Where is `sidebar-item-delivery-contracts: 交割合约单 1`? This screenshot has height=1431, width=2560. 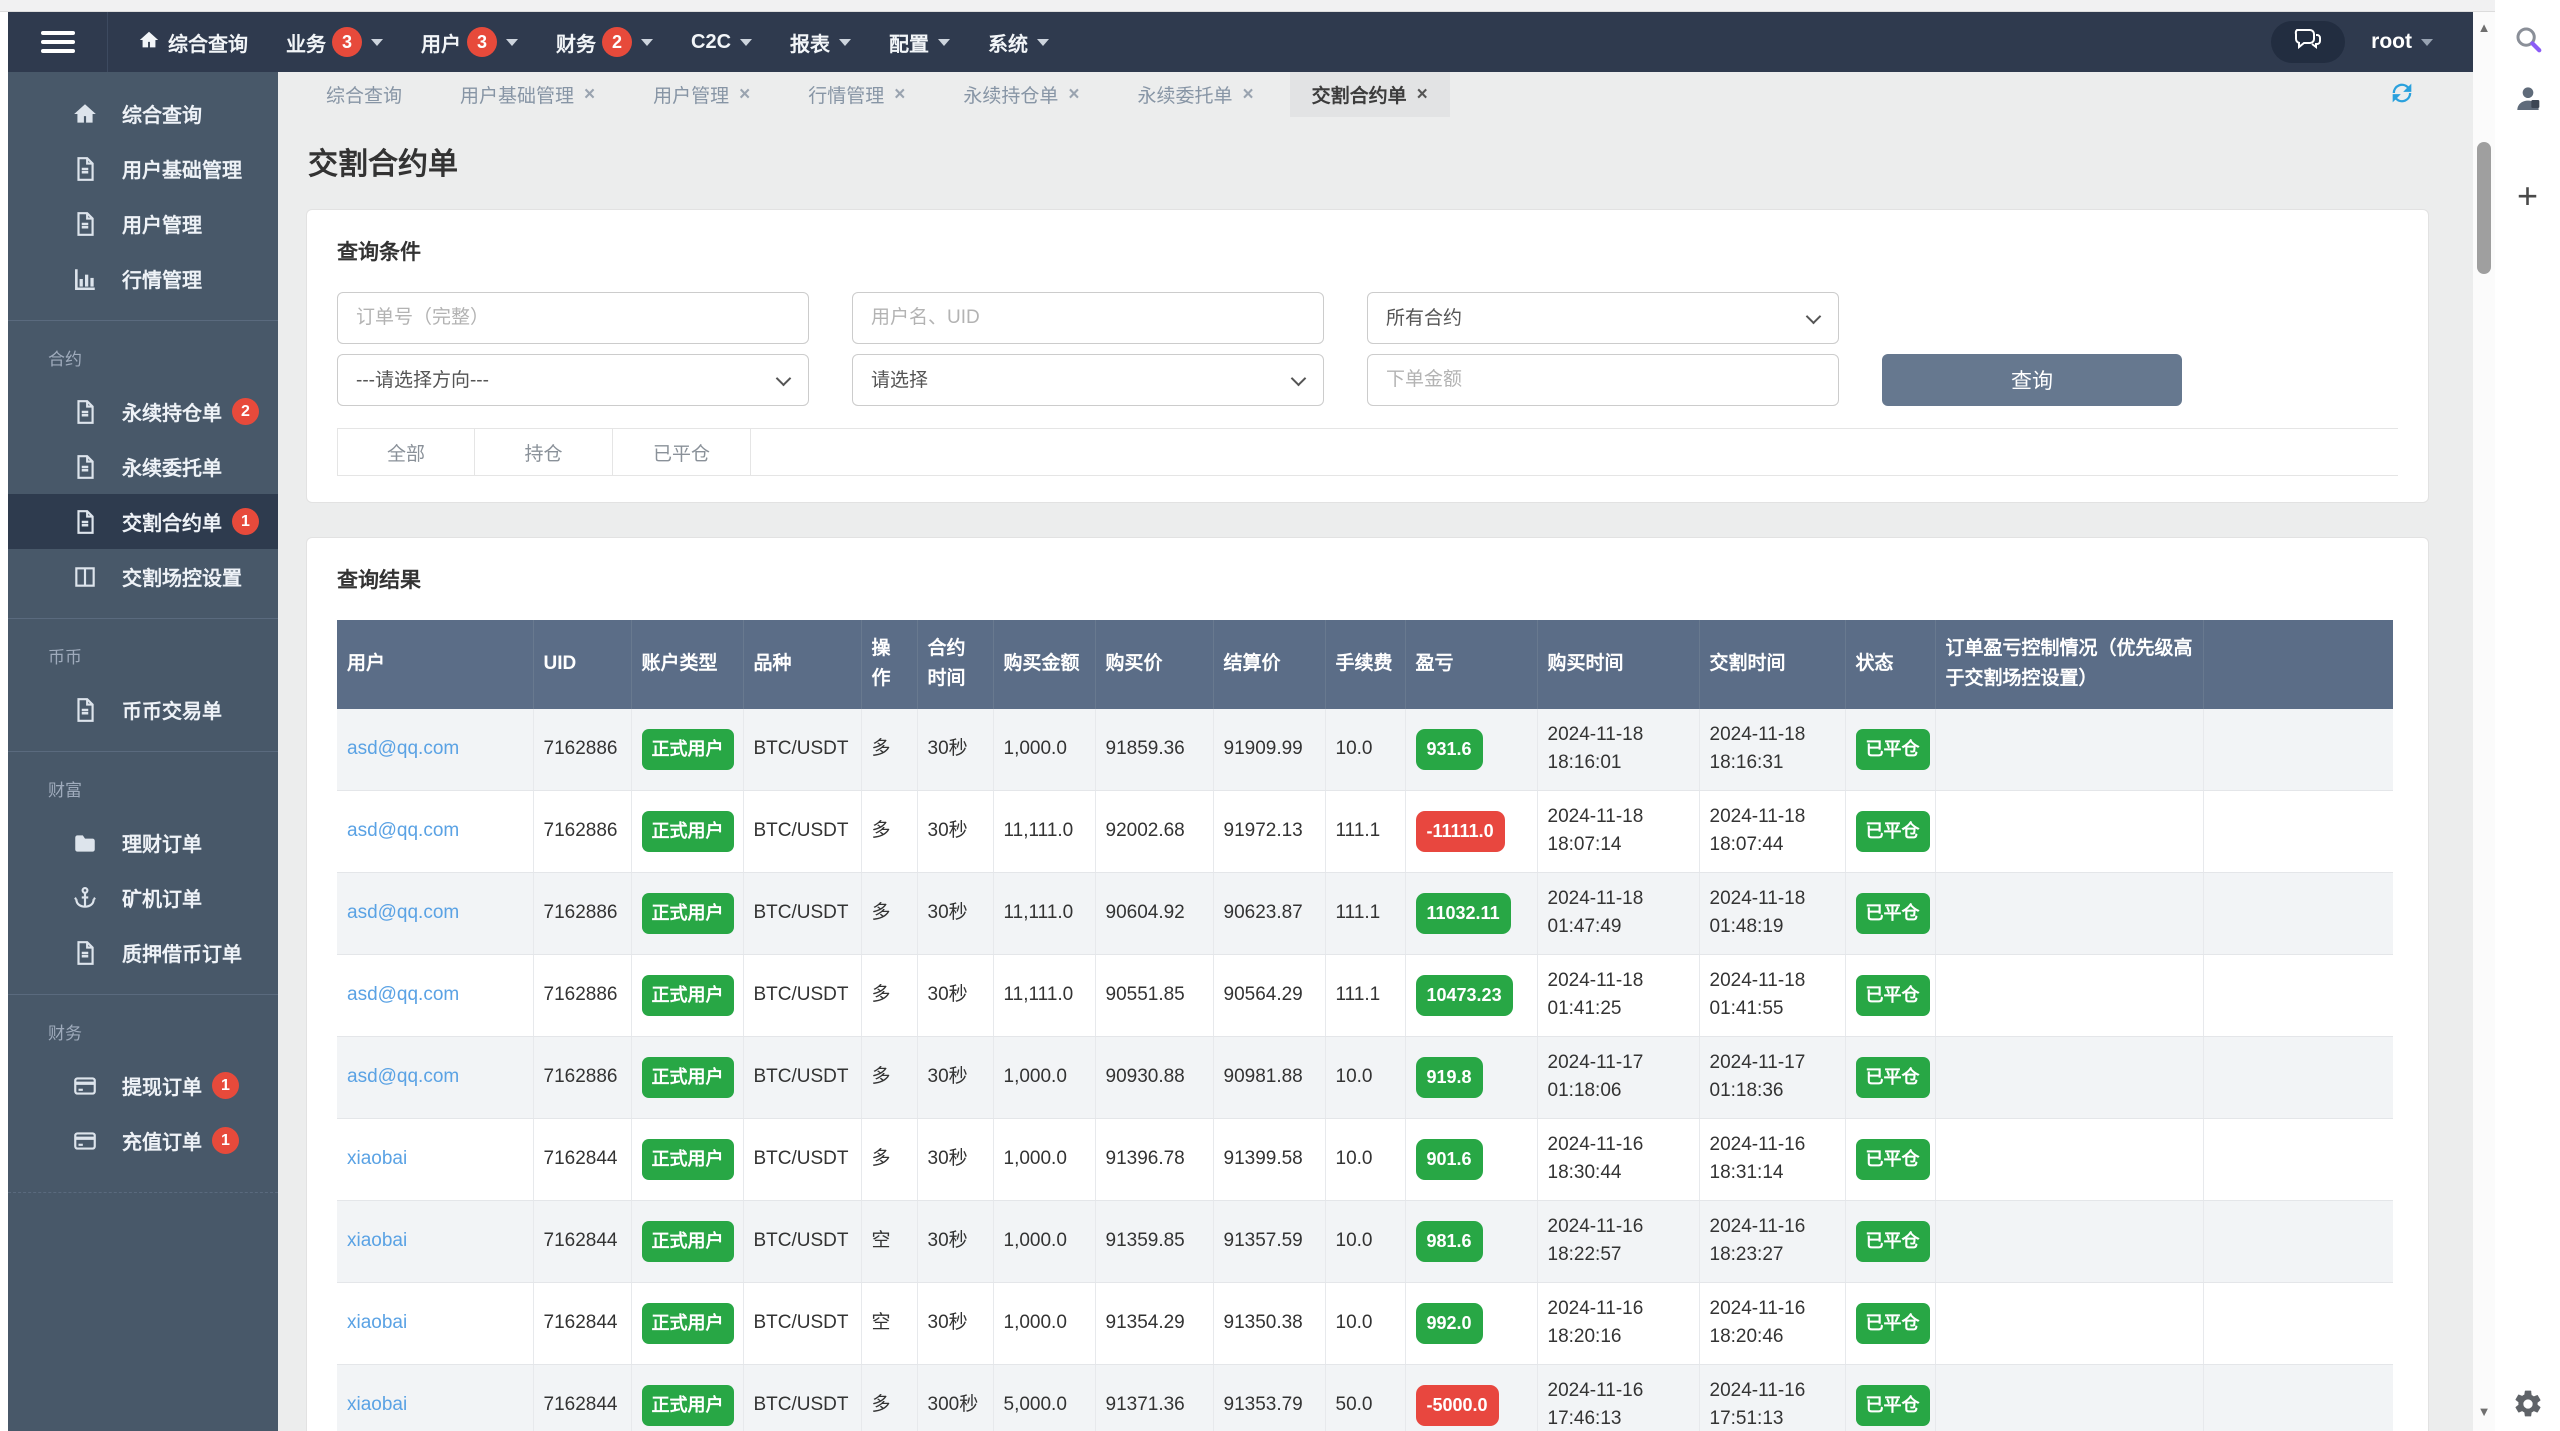
sidebar-item-delivery-contracts: 交割合约单 1 is located at coordinates (143, 521).